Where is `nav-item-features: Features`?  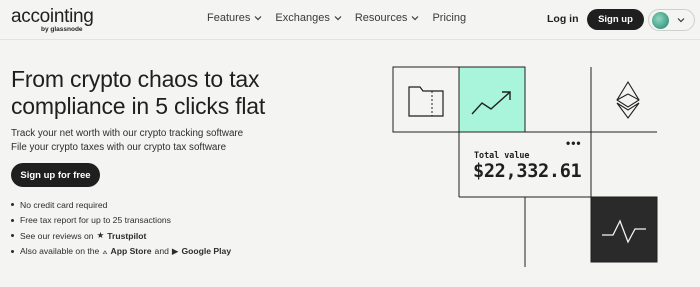
nav-item-features: Features is located at coordinates (234, 18).